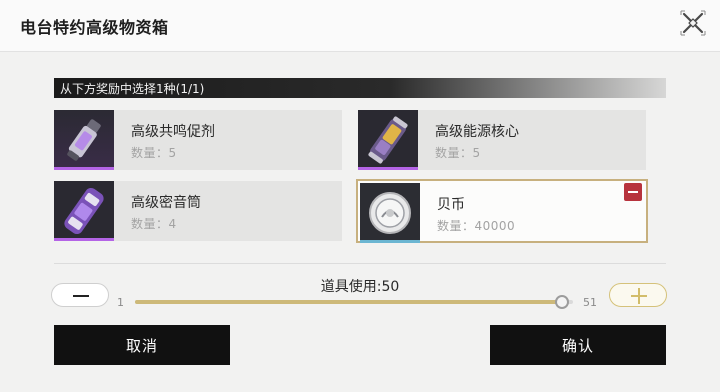 The height and width of the screenshot is (392, 720). I want to click on quantity-slider-track, so click(354, 302).